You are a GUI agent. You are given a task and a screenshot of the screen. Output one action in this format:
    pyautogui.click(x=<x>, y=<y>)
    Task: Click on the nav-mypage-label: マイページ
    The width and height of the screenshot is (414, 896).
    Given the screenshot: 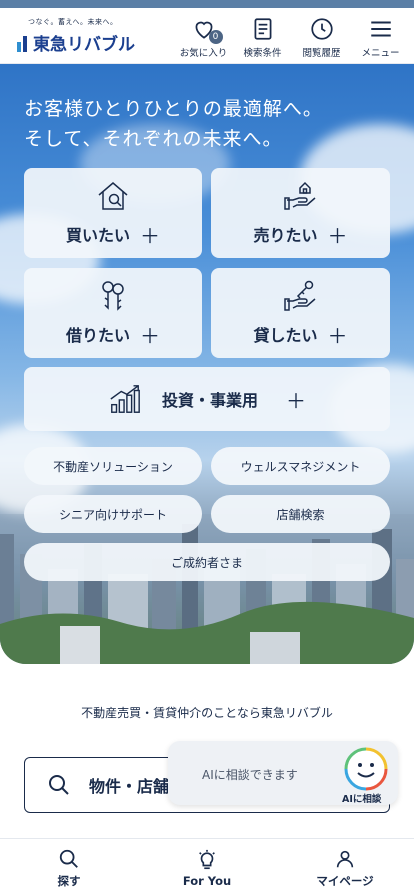 What is the action you would take?
    pyautogui.click(x=345, y=881)
    